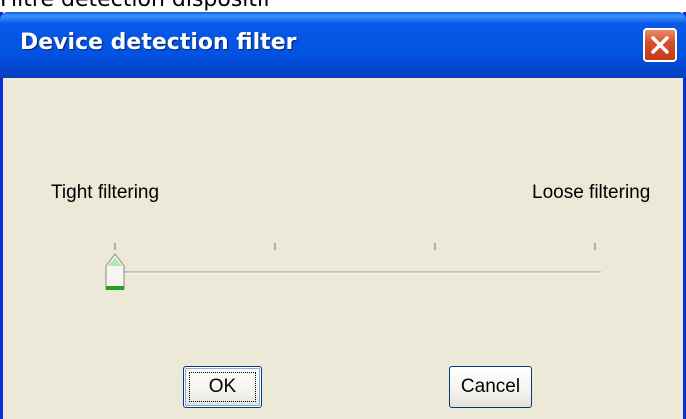 The width and height of the screenshot is (686, 419). Describe the element at coordinates (158, 42) in the screenshot. I see `window-title: Device detection filter` at that location.